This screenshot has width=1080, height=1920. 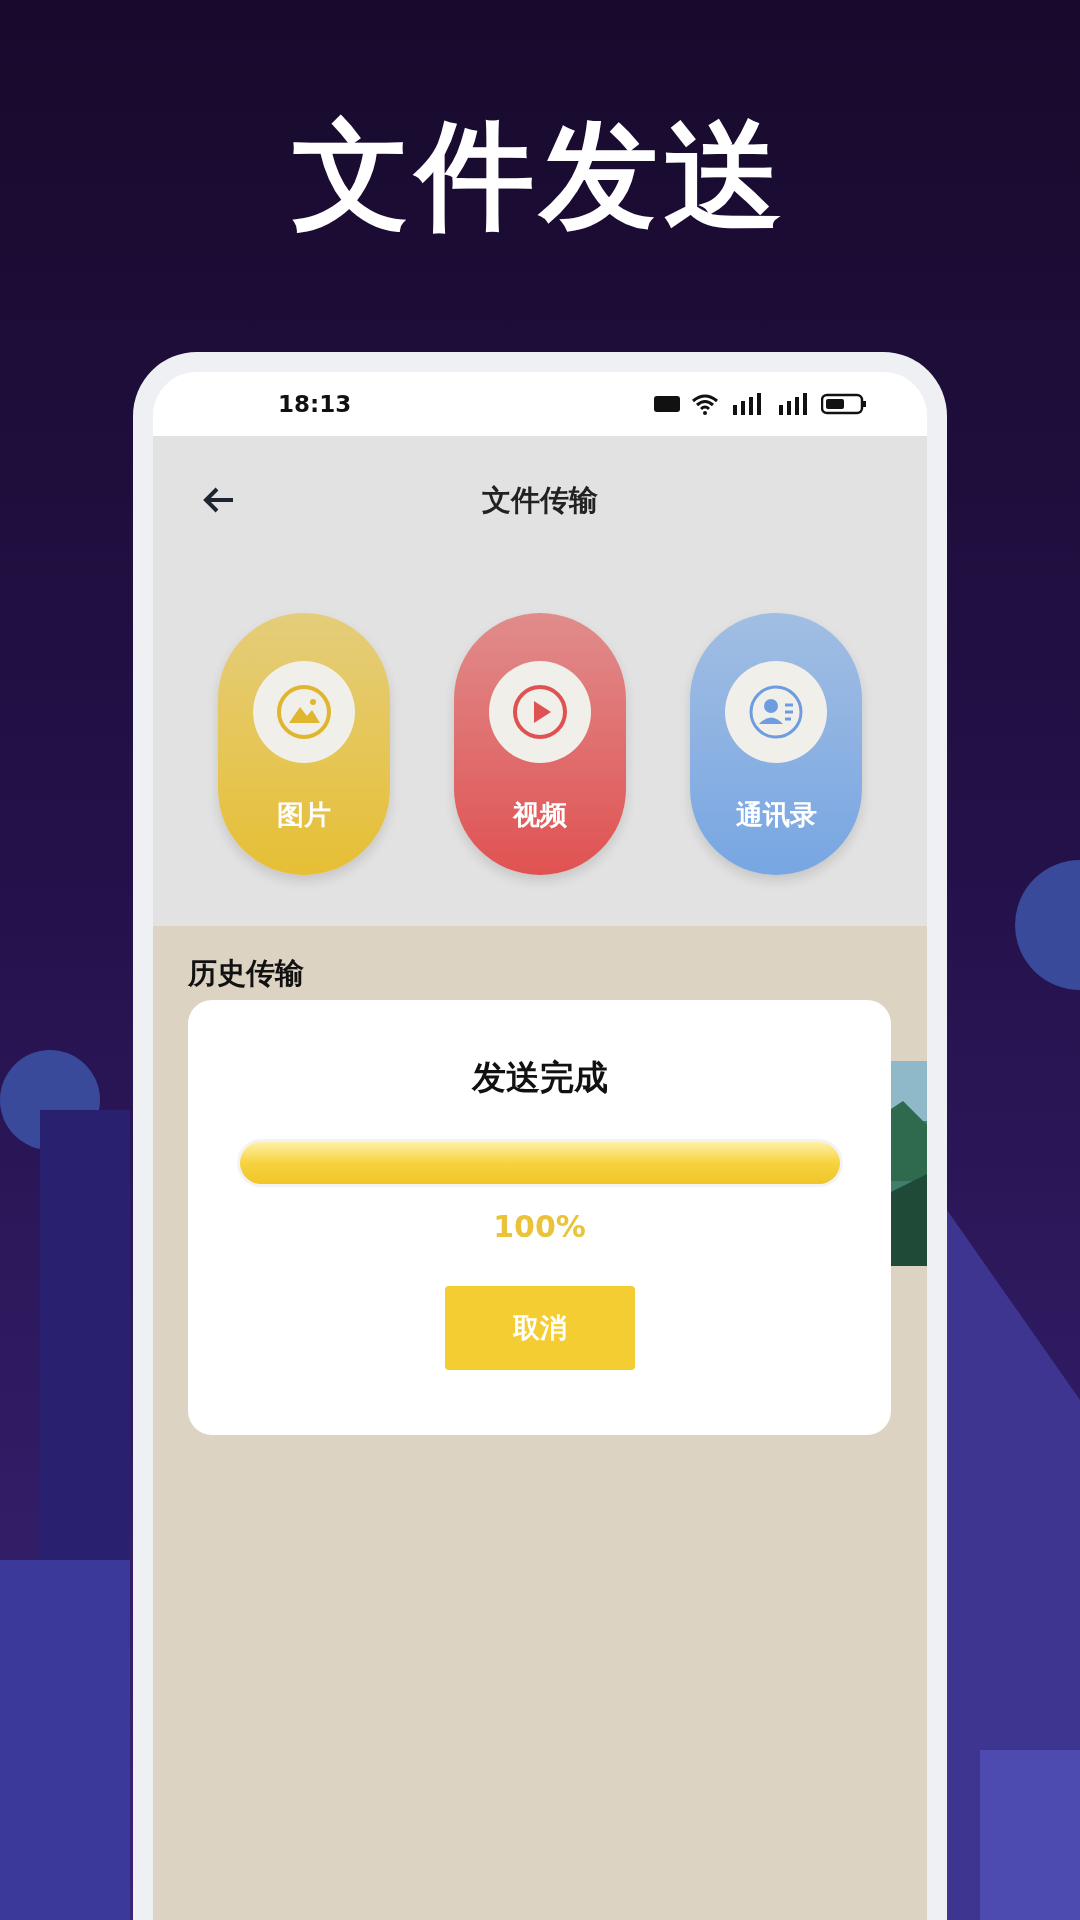 I want to click on wifi-icon, so click(x=705, y=404).